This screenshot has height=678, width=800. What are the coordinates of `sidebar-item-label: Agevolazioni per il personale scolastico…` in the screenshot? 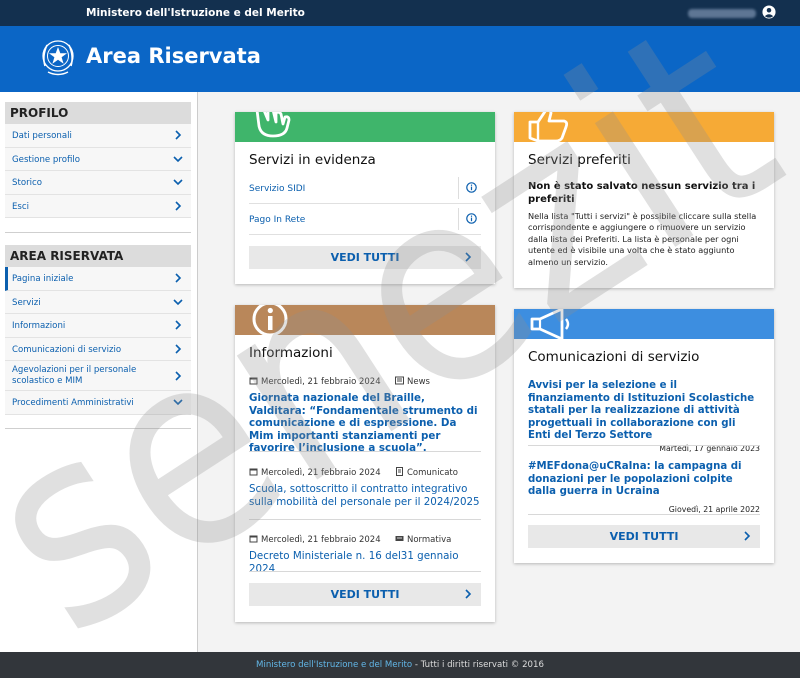 It's located at (74, 375).